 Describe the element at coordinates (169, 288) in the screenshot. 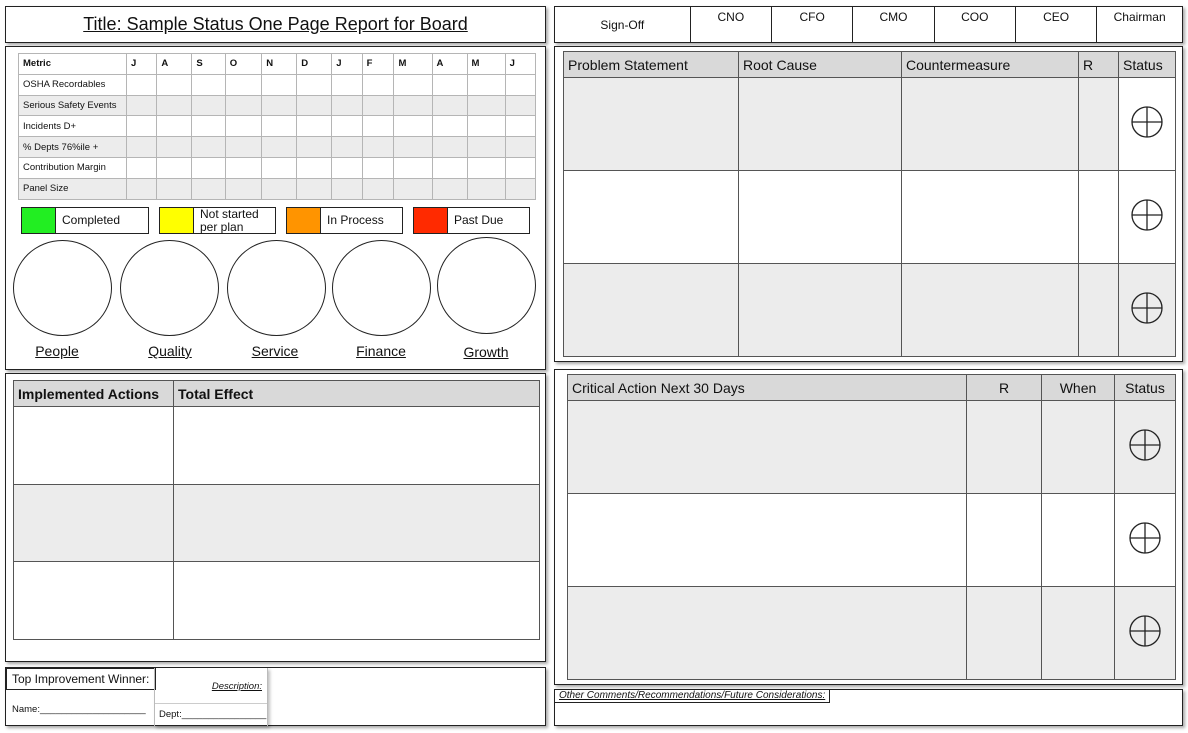

I see `quality-status-circle` at that location.